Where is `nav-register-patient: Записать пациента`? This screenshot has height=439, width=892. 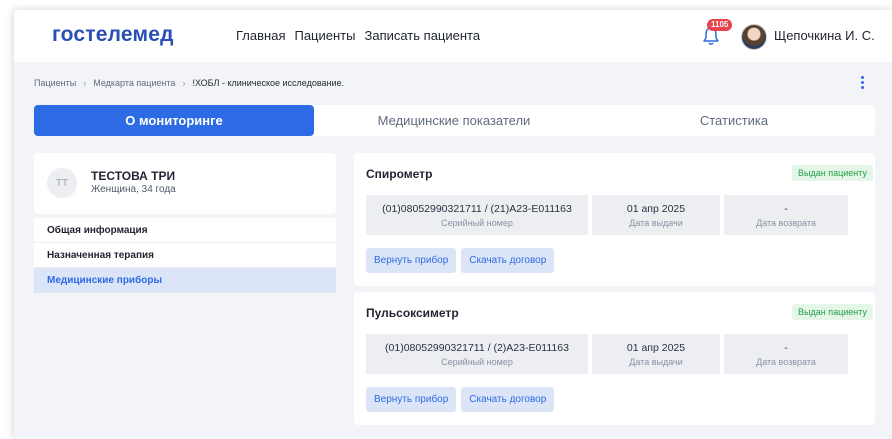
nav-register-patient: Записать пациента is located at coordinates (422, 35).